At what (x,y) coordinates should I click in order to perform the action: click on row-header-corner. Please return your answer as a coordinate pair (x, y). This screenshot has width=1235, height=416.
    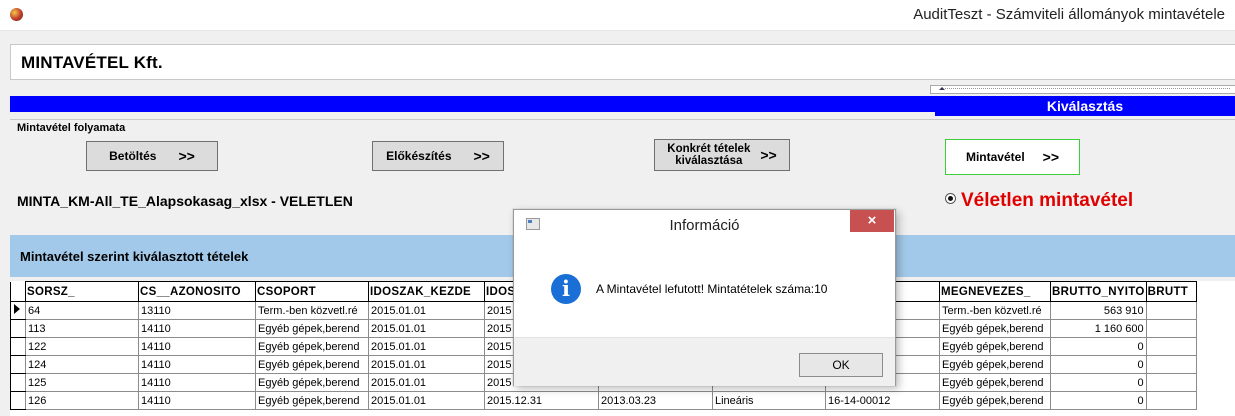
    Looking at the image, I should click on (18, 291).